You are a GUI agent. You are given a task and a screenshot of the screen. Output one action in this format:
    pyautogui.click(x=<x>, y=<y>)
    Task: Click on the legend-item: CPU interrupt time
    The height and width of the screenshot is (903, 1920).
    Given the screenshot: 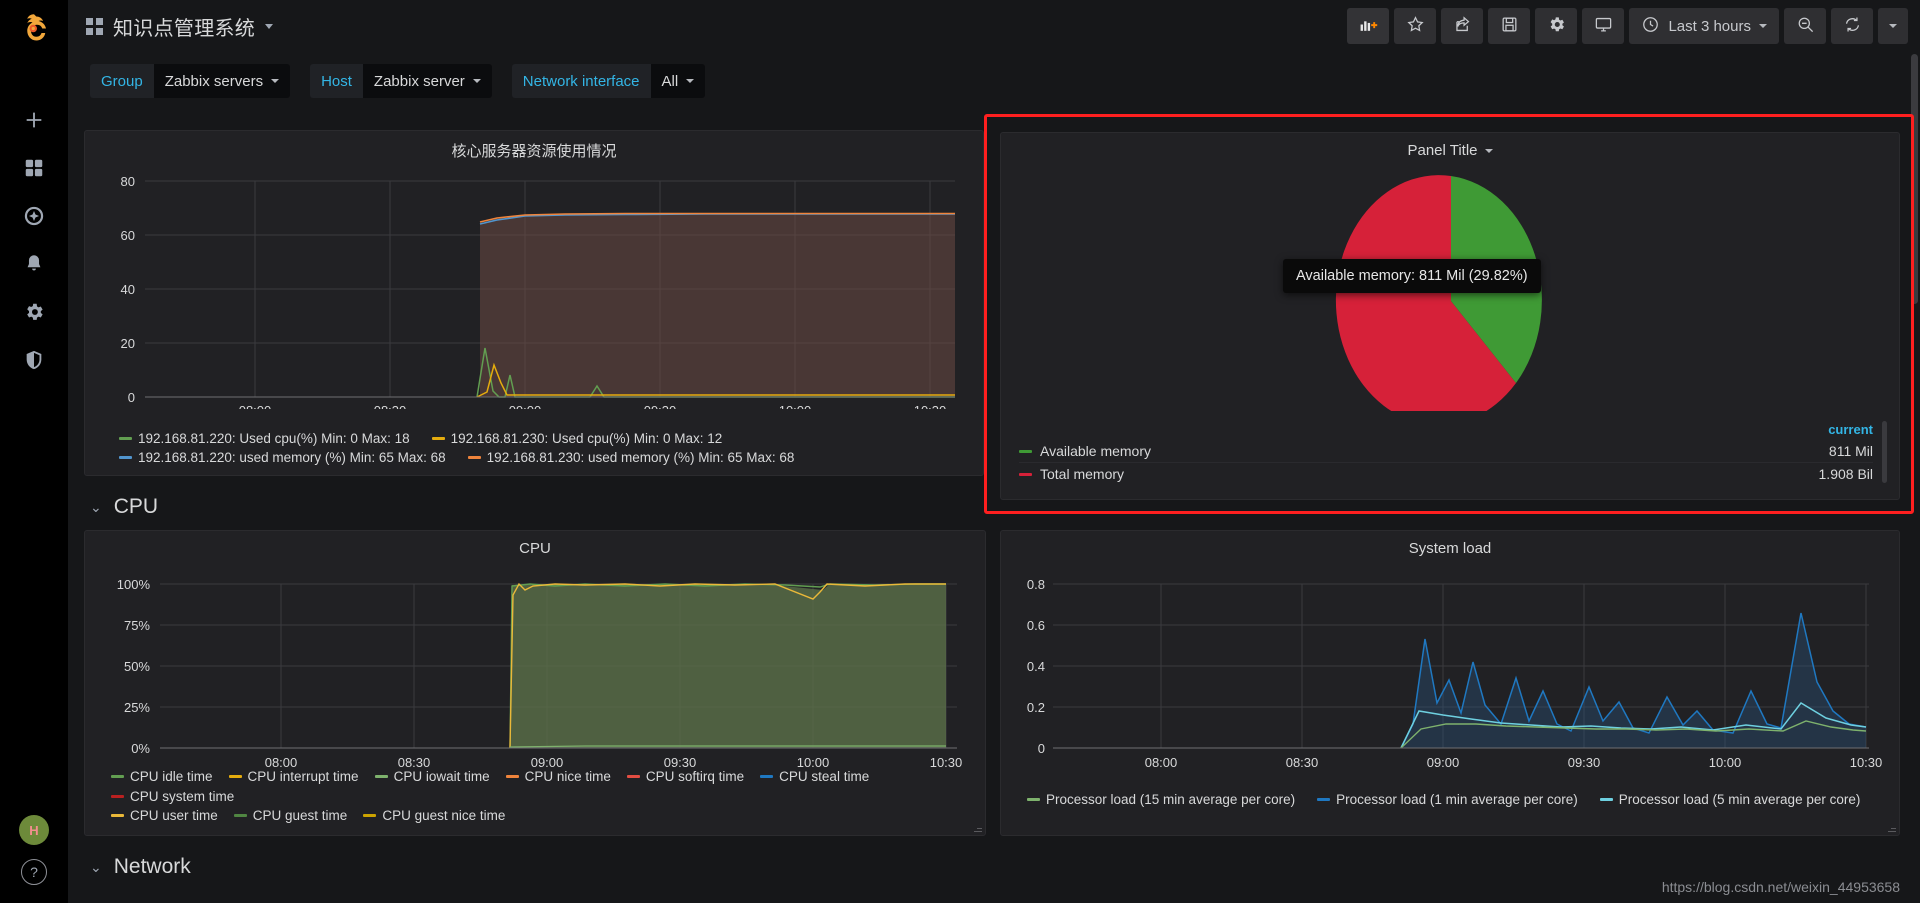 What is the action you would take?
    pyautogui.click(x=293, y=776)
    